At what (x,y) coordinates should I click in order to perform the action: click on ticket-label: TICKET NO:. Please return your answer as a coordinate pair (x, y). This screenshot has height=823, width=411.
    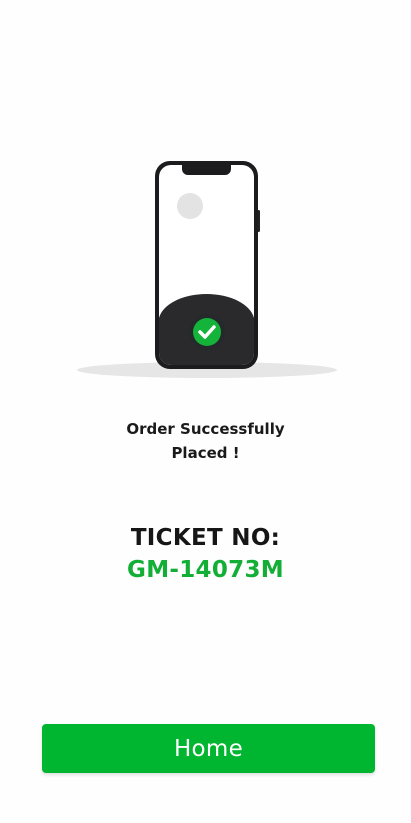
    Looking at the image, I should click on (205, 538).